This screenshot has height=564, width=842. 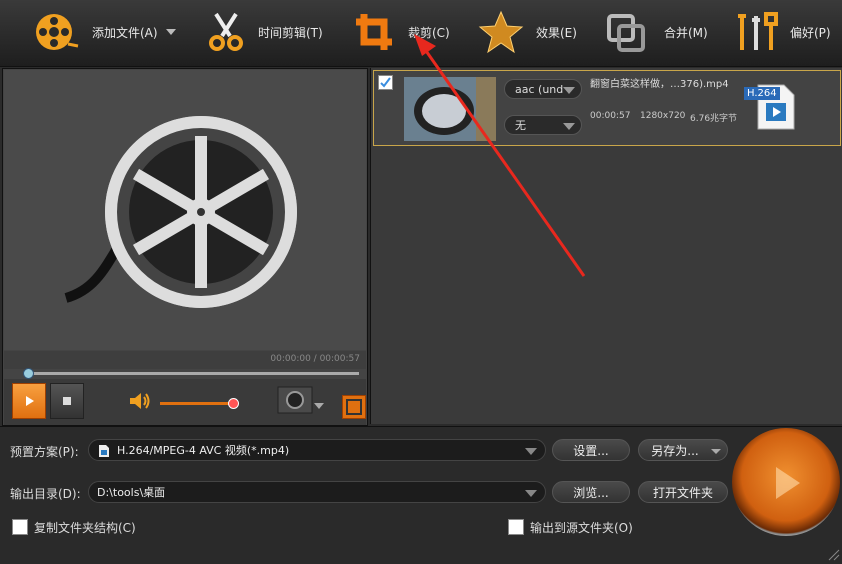 What do you see at coordinates (782, 32) in the screenshot?
I see `preferences-button: 偏好(P)` at bounding box center [782, 32].